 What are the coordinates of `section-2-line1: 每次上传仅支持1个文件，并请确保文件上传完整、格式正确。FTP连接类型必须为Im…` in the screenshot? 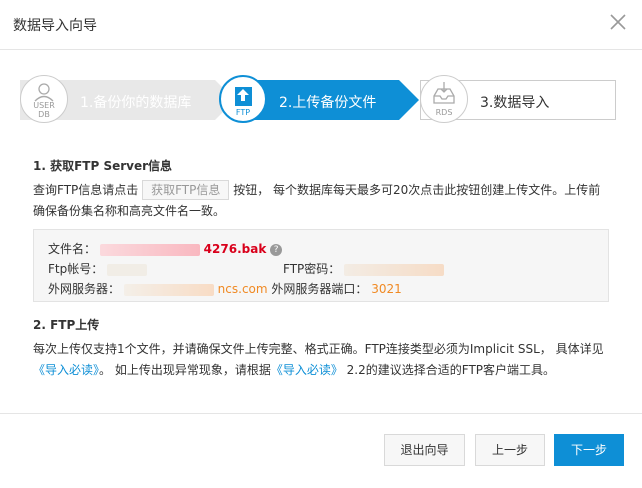 It's located at (318, 349).